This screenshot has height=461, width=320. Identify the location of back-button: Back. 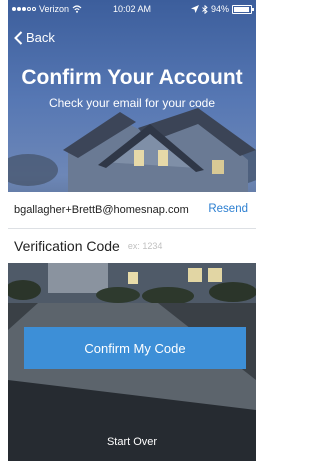
(34, 37).